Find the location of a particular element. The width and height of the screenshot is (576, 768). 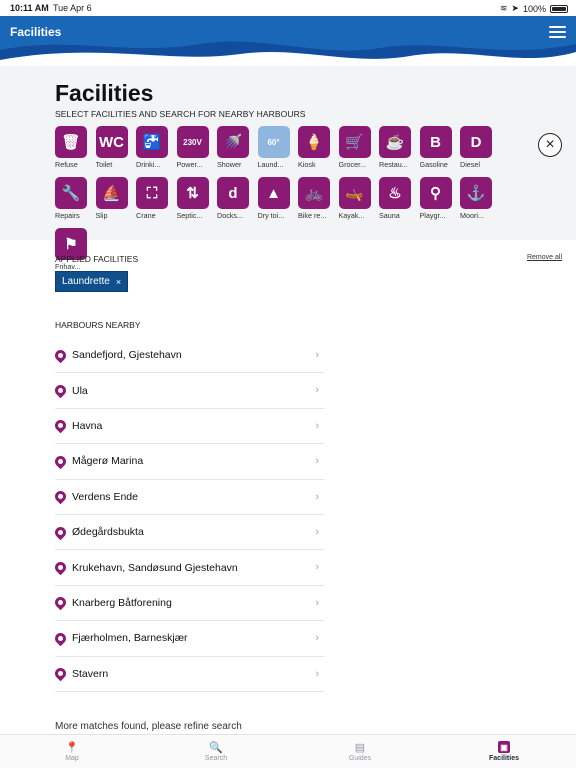

facility-label: Kiosk is located at coordinates (307, 164).